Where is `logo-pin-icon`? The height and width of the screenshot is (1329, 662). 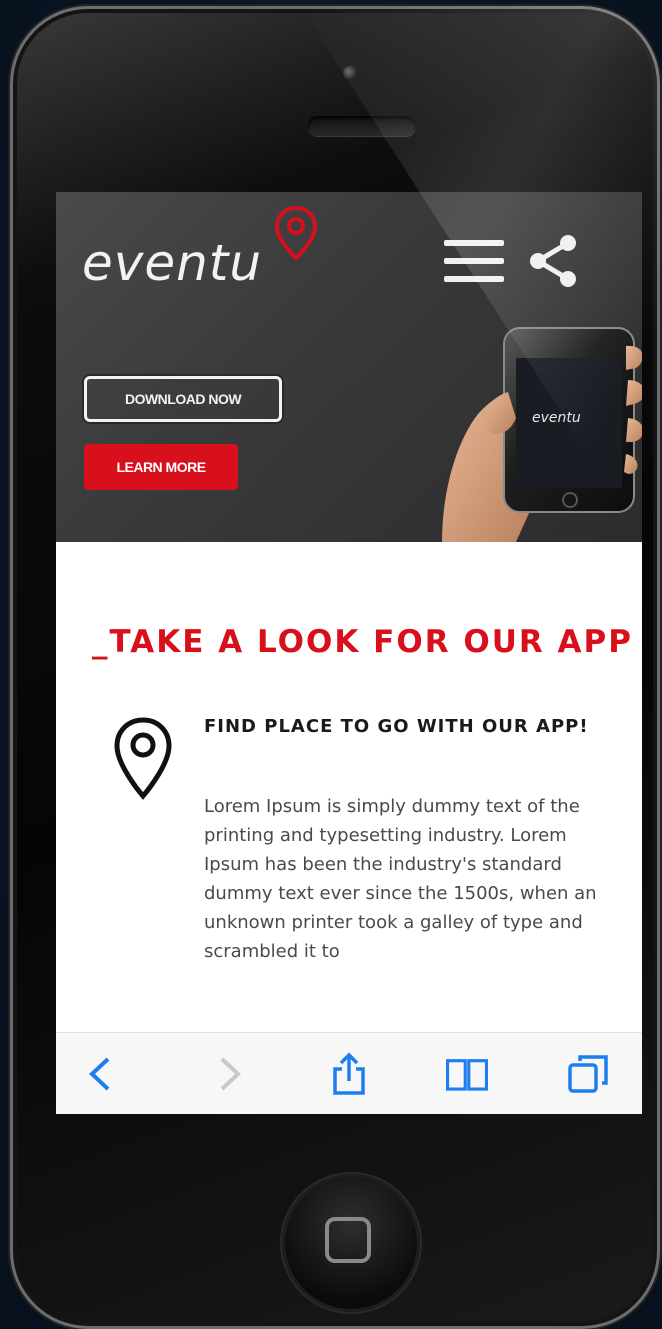
logo-pin-icon is located at coordinates (296, 233).